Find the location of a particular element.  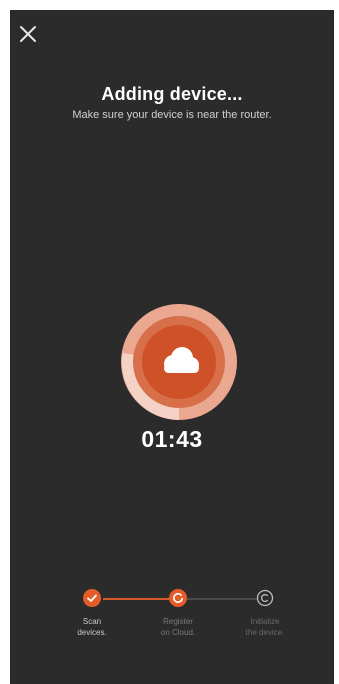

step-connector-pending is located at coordinates (222, 599).